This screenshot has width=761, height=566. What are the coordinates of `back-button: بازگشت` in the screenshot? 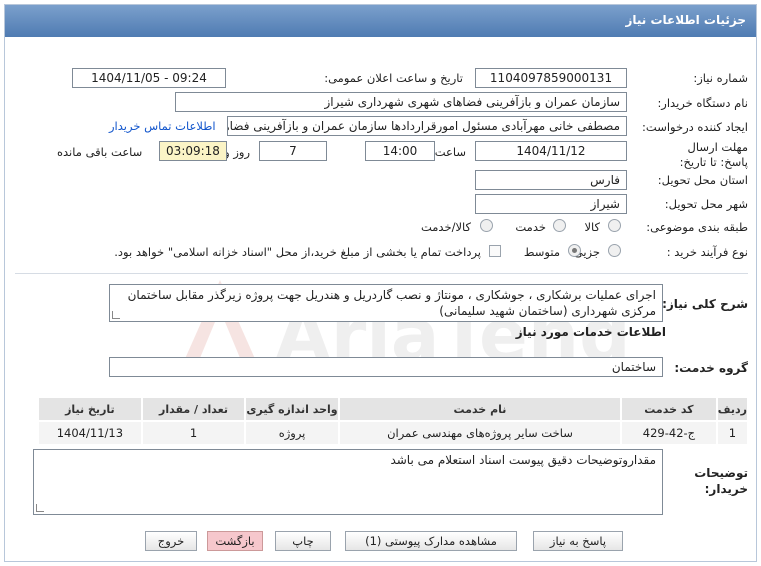 It's located at (235, 541).